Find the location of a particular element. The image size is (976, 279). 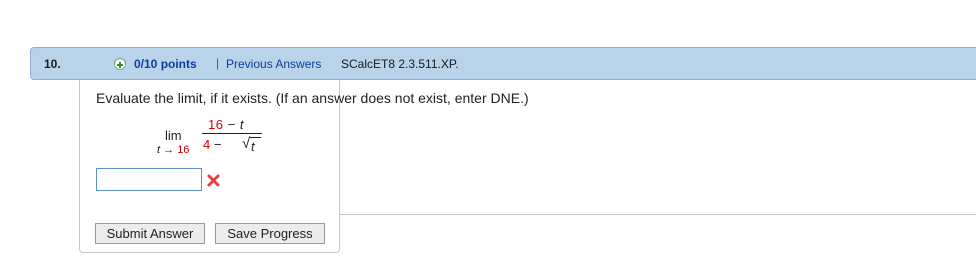

lim-subscript: t → 16 is located at coordinates (173, 150).